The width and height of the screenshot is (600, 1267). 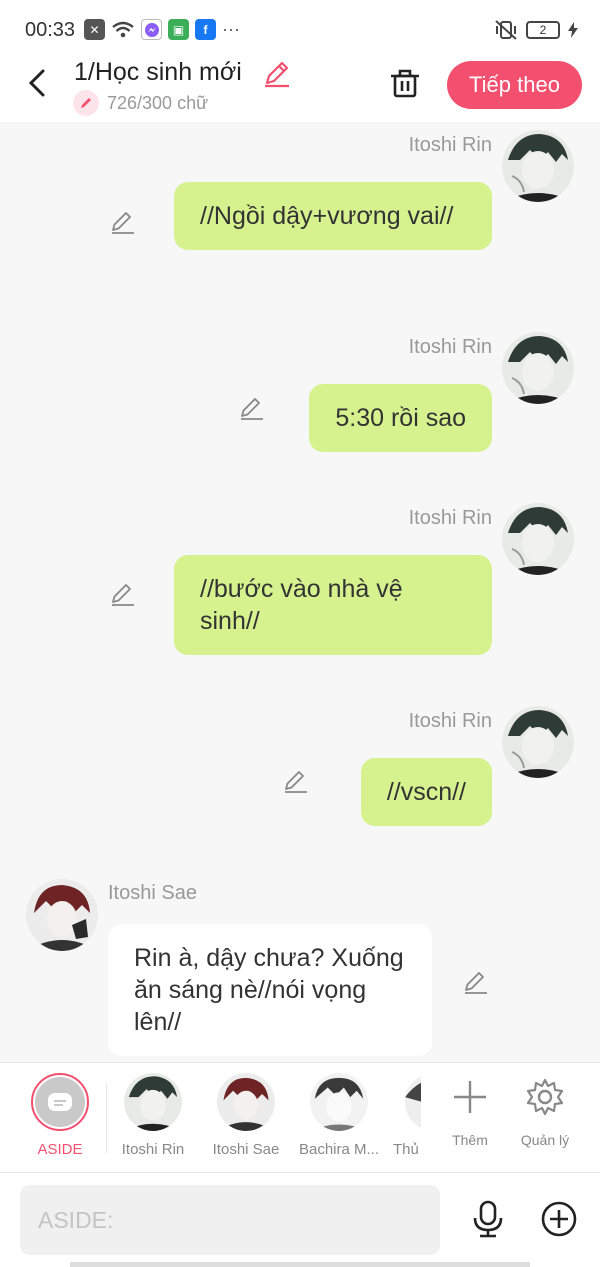 What do you see at coordinates (94, 29) in the screenshot?
I see `close-box-icon: ✕` at bounding box center [94, 29].